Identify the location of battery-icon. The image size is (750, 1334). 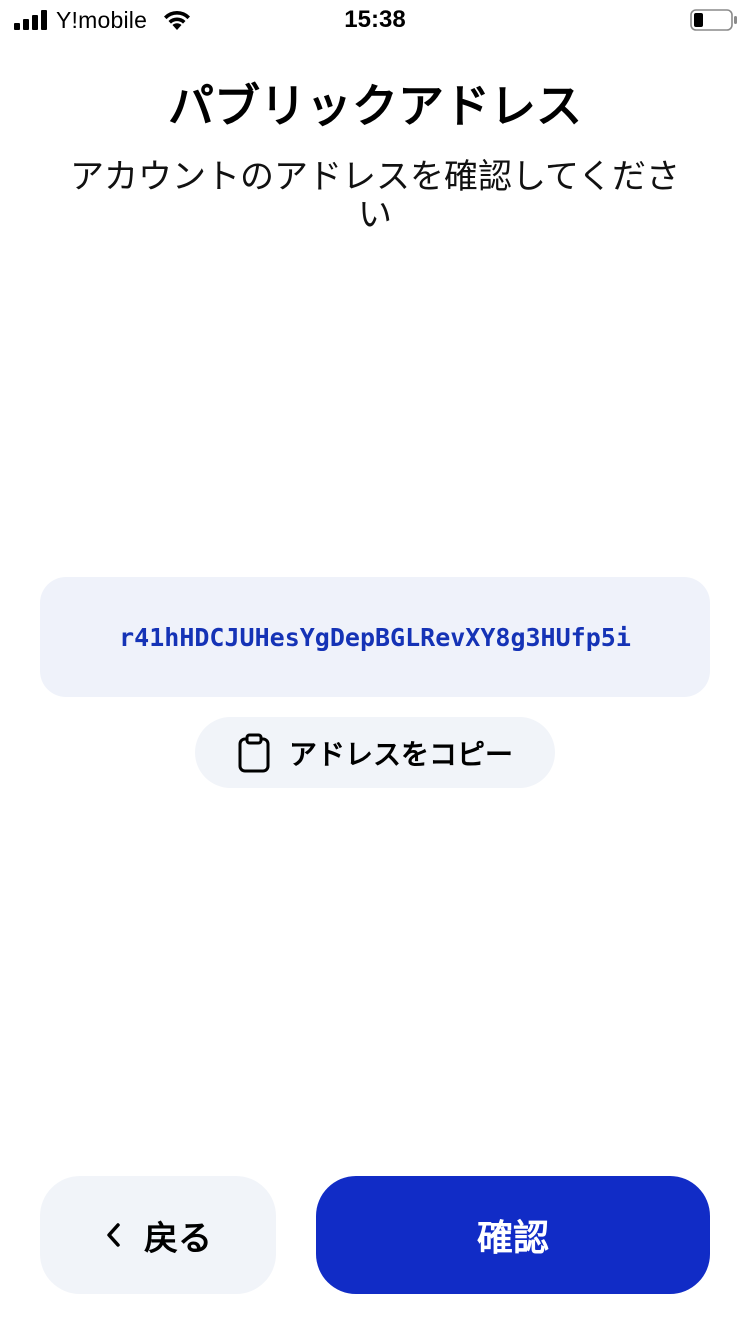
(713, 20).